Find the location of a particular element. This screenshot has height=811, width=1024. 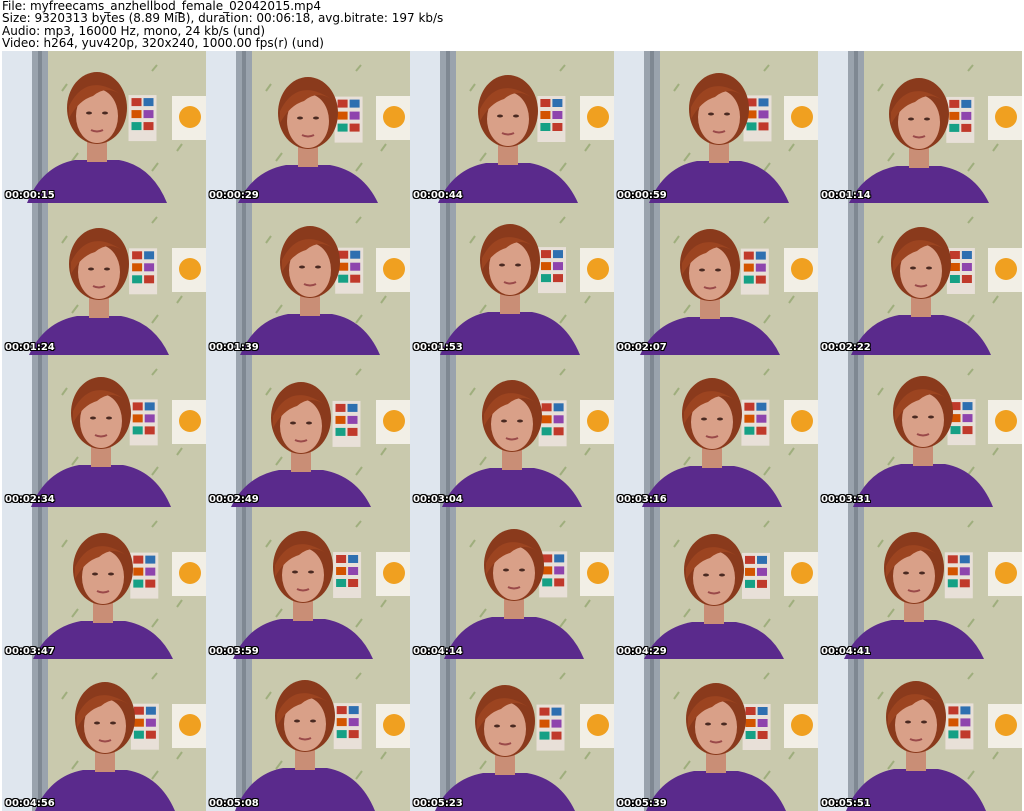

thumbnail-timestamp: 00:01:53 is located at coordinates (438, 347).